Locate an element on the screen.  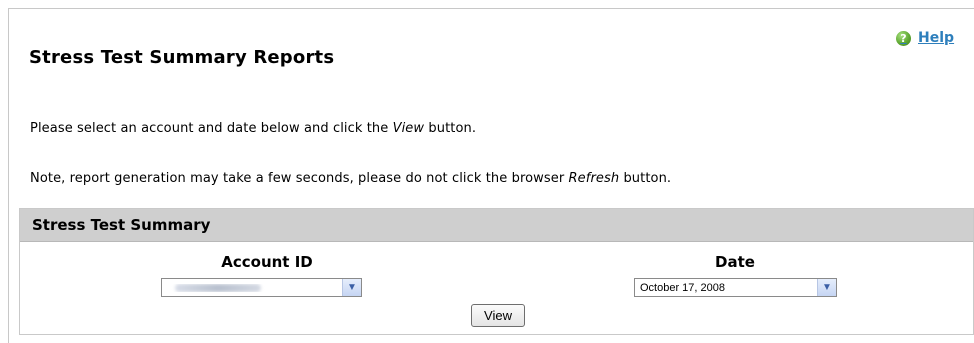
panel-header: Stress Test Summary is located at coordinates (496, 225).